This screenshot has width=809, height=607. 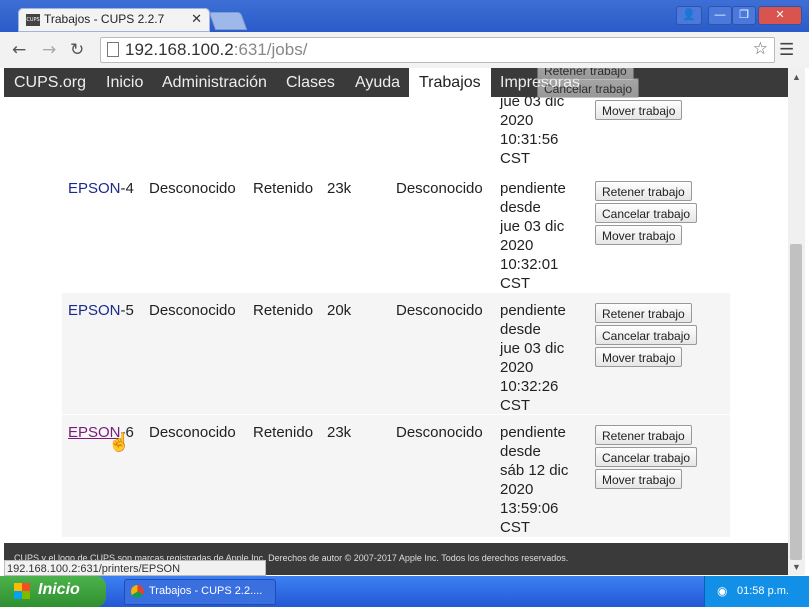 I want to click on new-tab-button, so click(x=228, y=21).